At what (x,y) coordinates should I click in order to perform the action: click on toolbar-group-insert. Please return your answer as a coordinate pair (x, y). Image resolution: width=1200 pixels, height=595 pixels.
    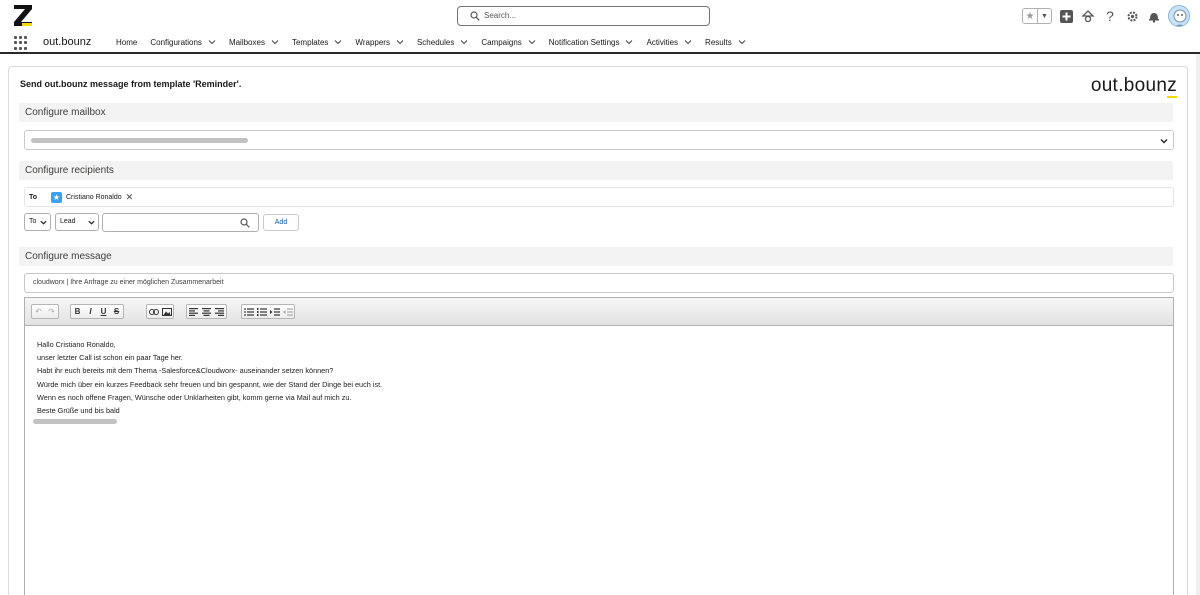
    Looking at the image, I should click on (160, 311).